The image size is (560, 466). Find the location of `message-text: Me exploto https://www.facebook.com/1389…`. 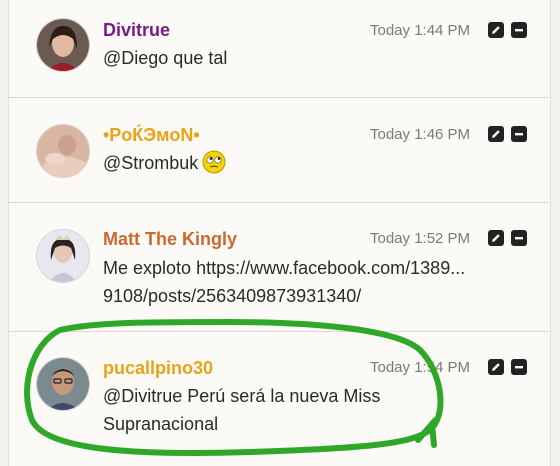

message-text: Me exploto https://www.facebook.com/1389… is located at coordinates (284, 268).